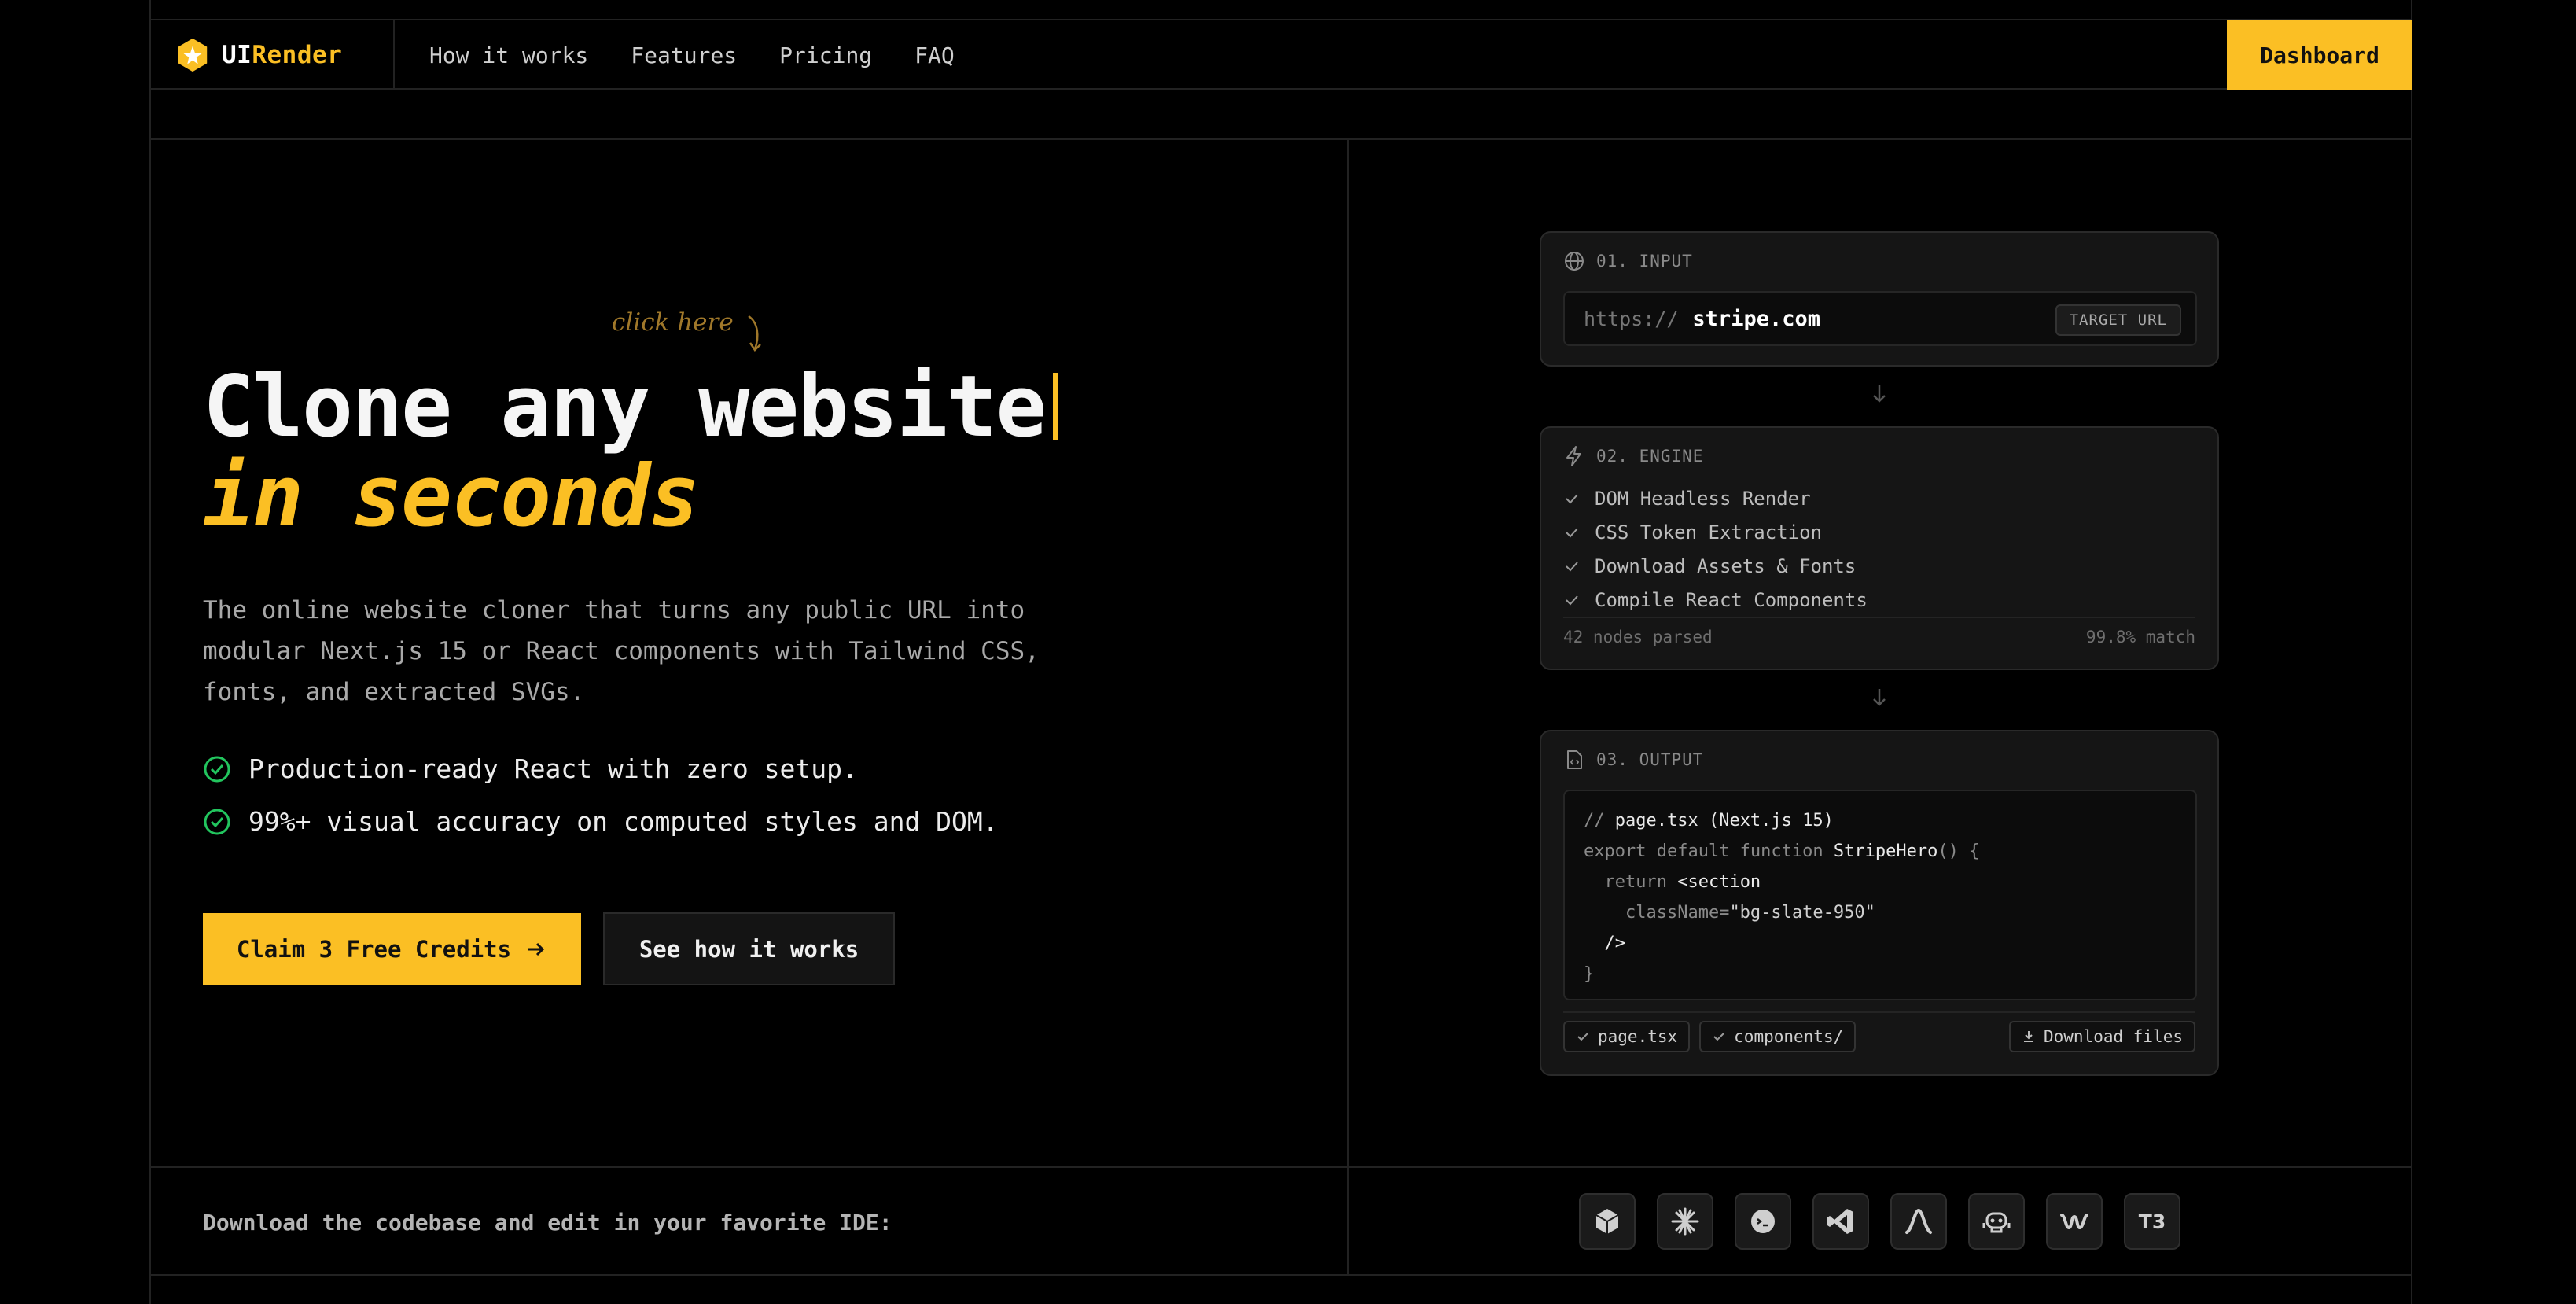 This screenshot has height=1304, width=2576. Describe the element at coordinates (673, 323) in the screenshot. I see `click-here-note: click here` at that location.